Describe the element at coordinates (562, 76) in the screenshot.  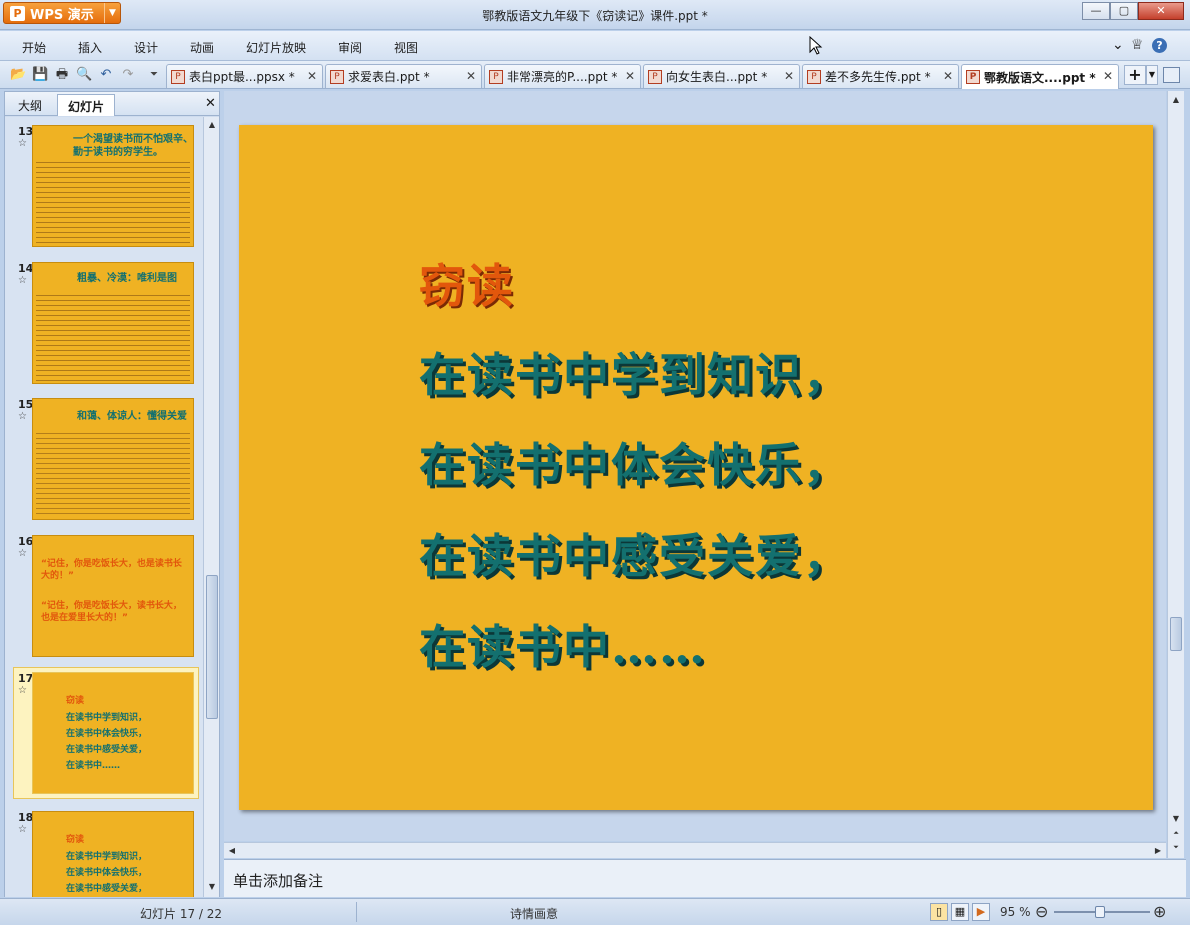
I see `doc-tab-3: P 非常漂亮的P....ppt * ✕` at that location.